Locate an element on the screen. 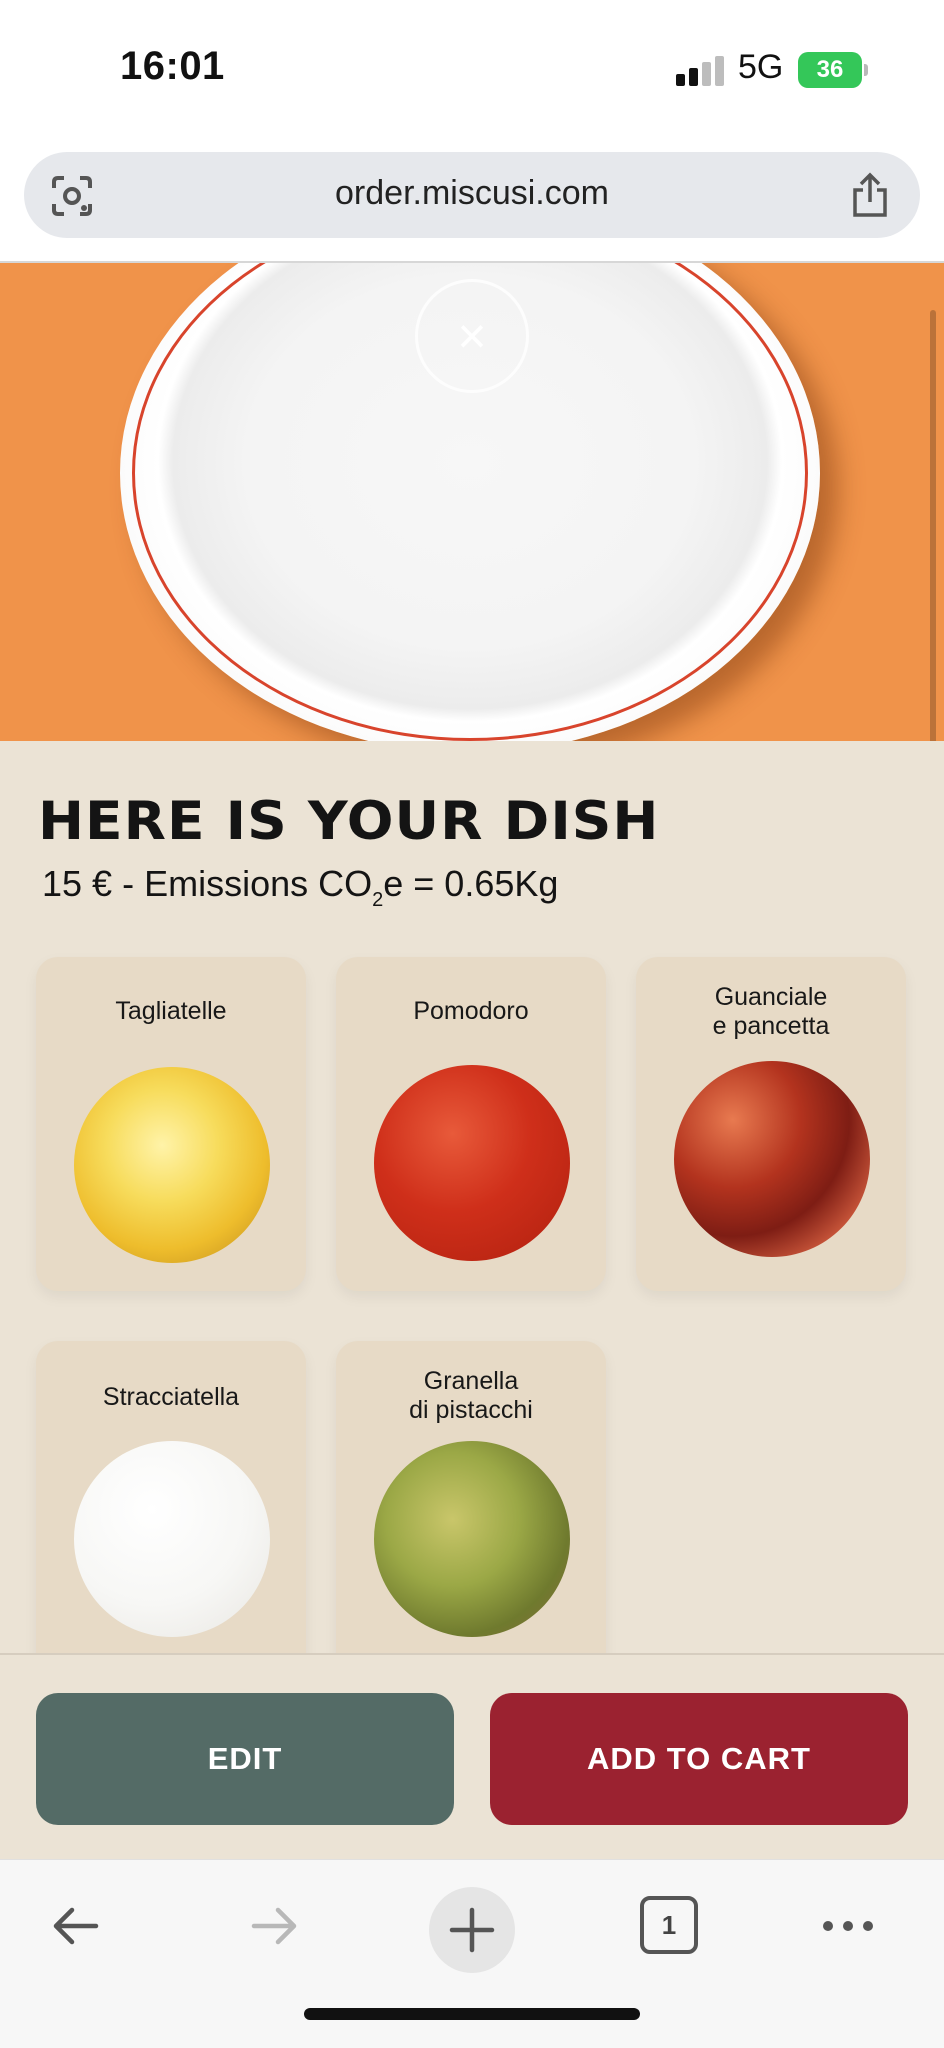 The width and height of the screenshot is (944, 2048). more-options-icon is located at coordinates (848, 1926).